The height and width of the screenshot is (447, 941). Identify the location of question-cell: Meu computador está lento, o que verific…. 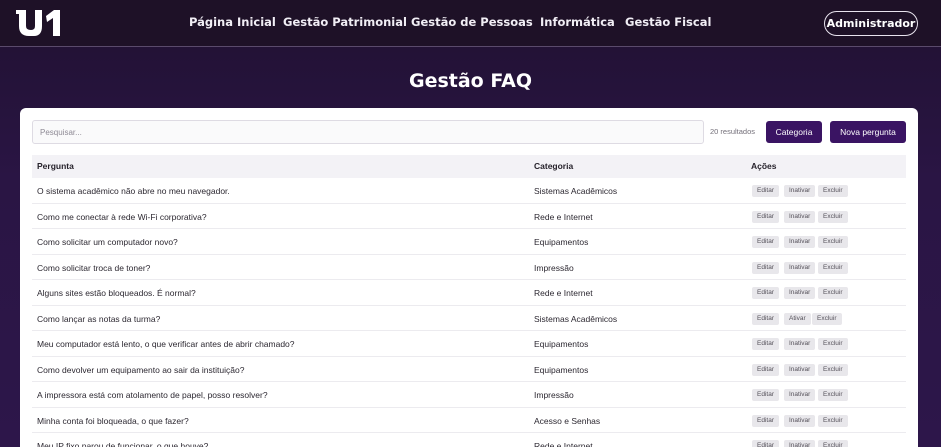
(166, 344).